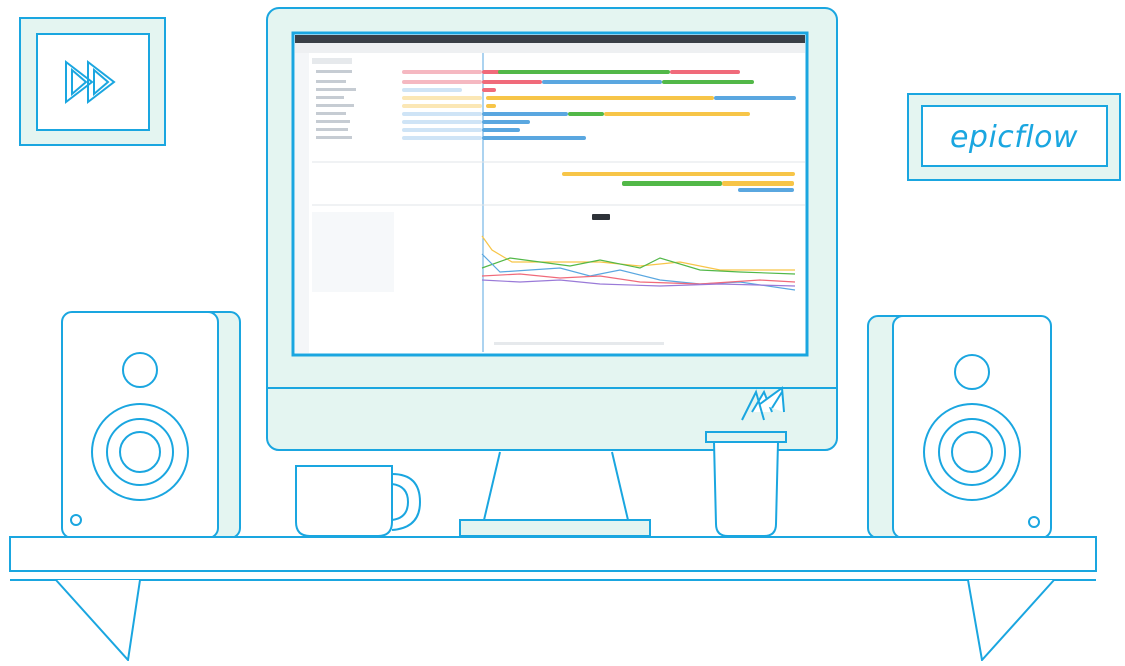 This screenshot has width=1125, height=666. What do you see at coordinates (332, 61) in the screenshot?
I see `search-field` at bounding box center [332, 61].